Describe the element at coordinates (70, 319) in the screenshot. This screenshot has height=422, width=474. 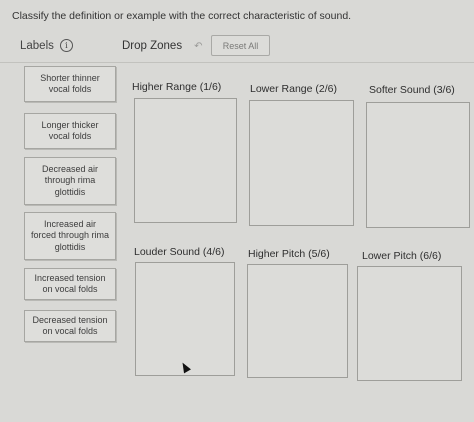
I see `label-card-line: Decreased tension` at that location.